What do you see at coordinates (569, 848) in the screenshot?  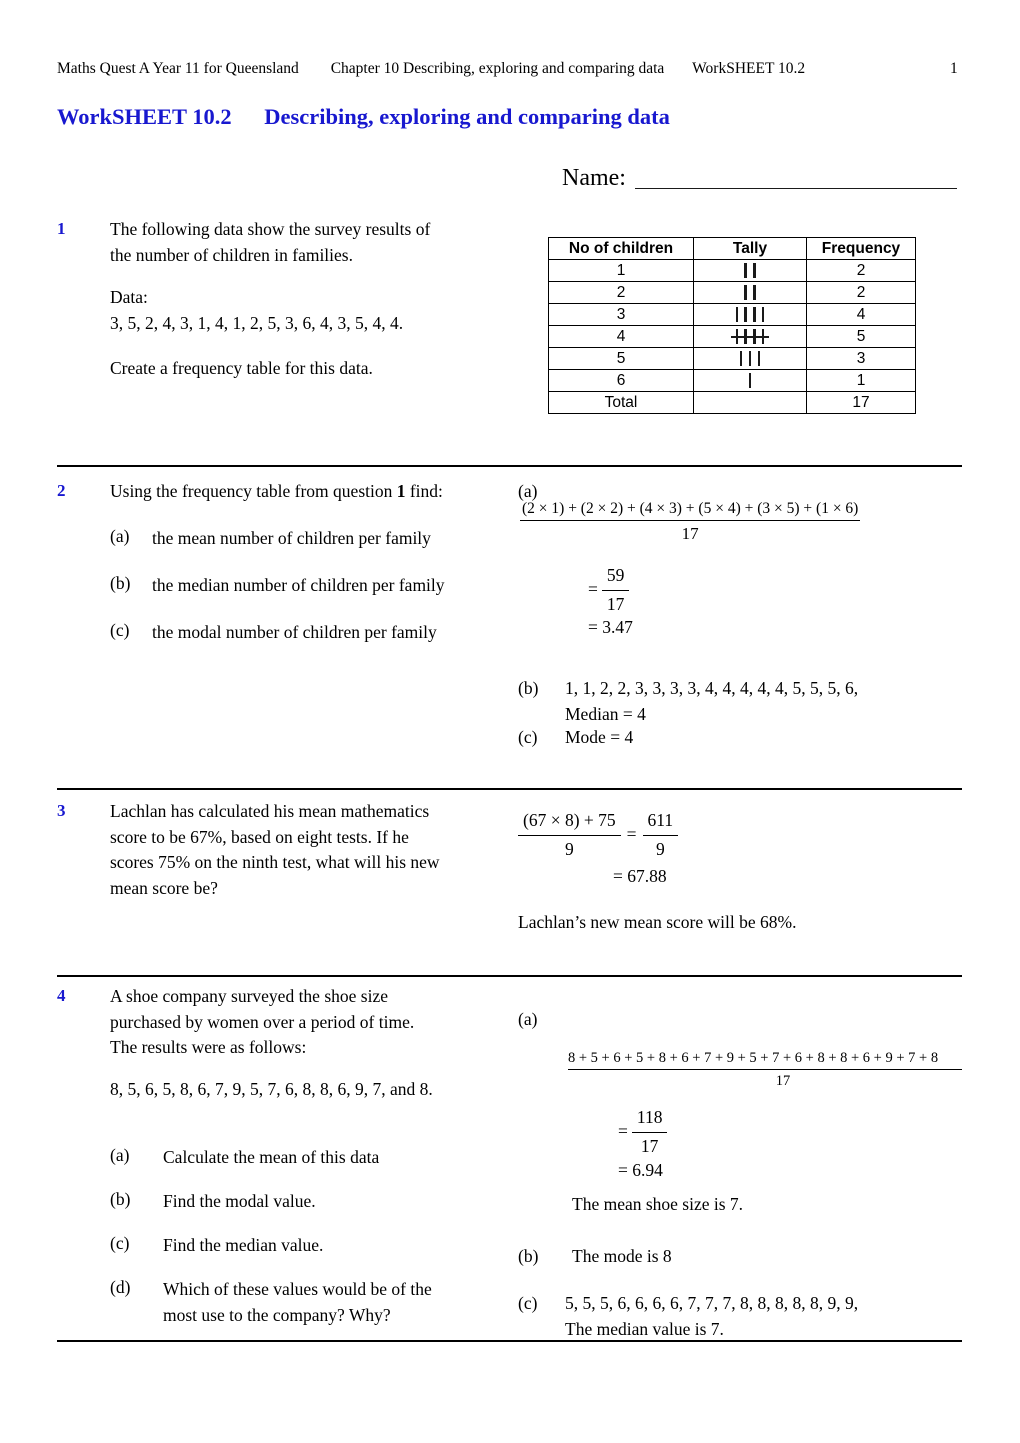 I see `question-3-denominator-1: 9` at bounding box center [569, 848].